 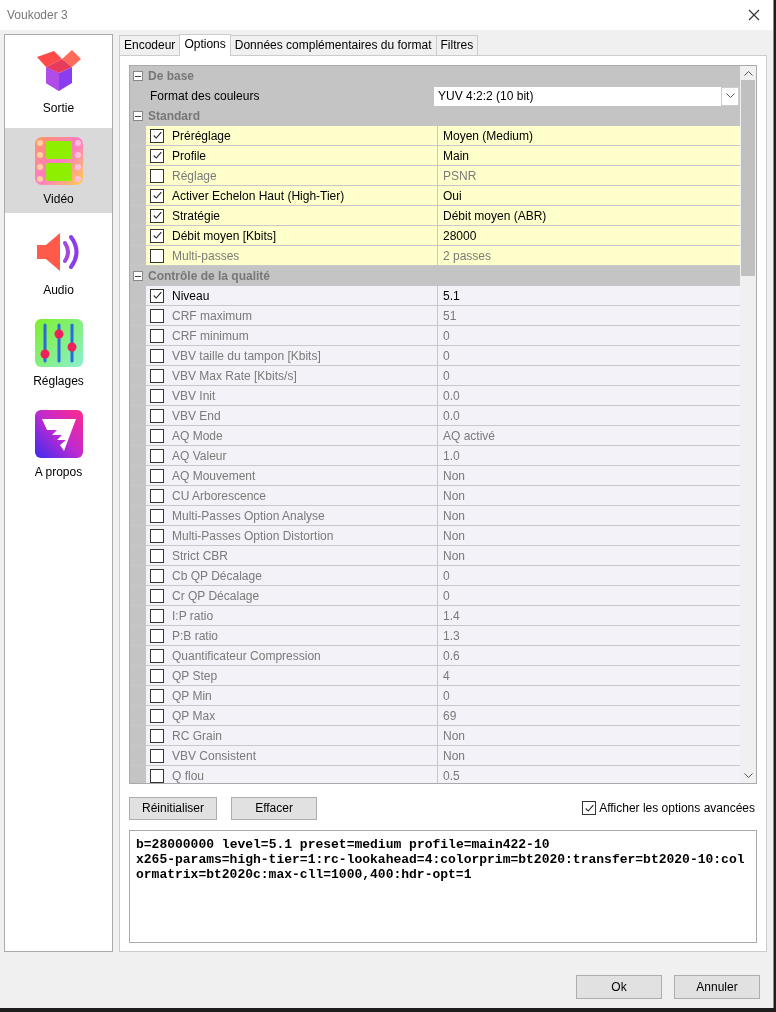 What do you see at coordinates (333, 45) in the screenshot?
I see `tab: Données complémentaires du format` at bounding box center [333, 45].